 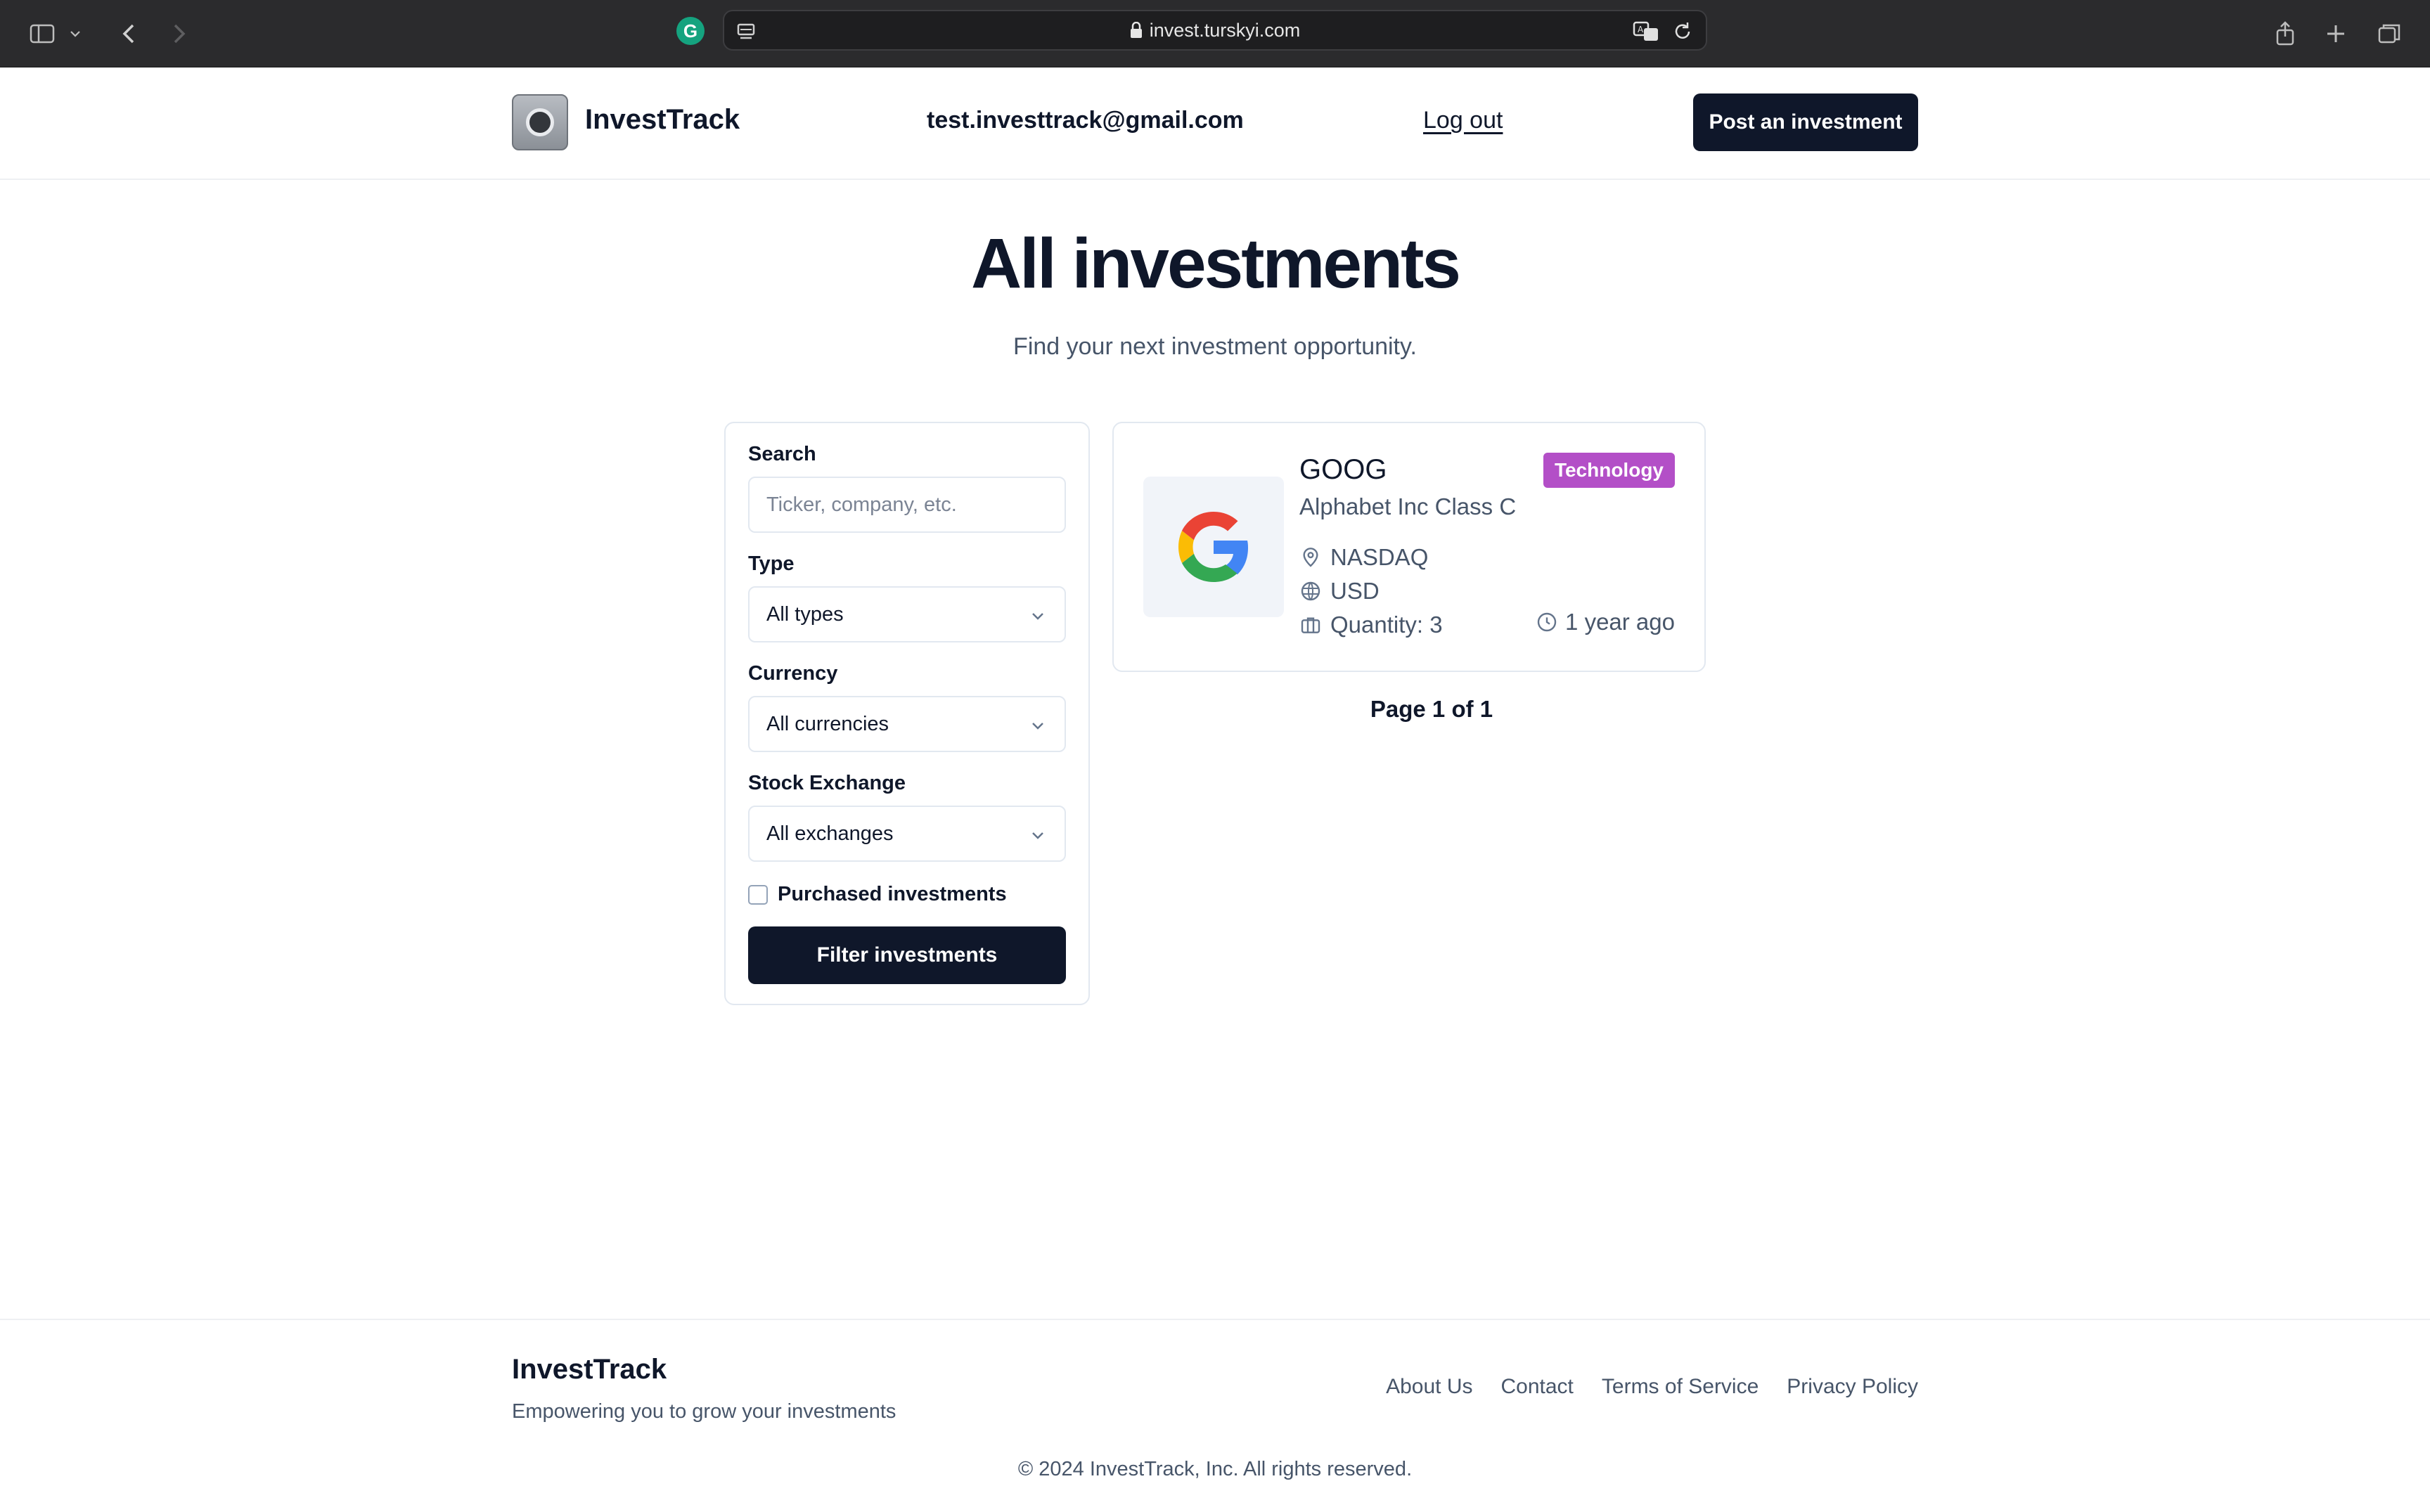 What do you see at coordinates (893, 894) in the screenshot?
I see `purchased-investments-label: Purchased investments` at bounding box center [893, 894].